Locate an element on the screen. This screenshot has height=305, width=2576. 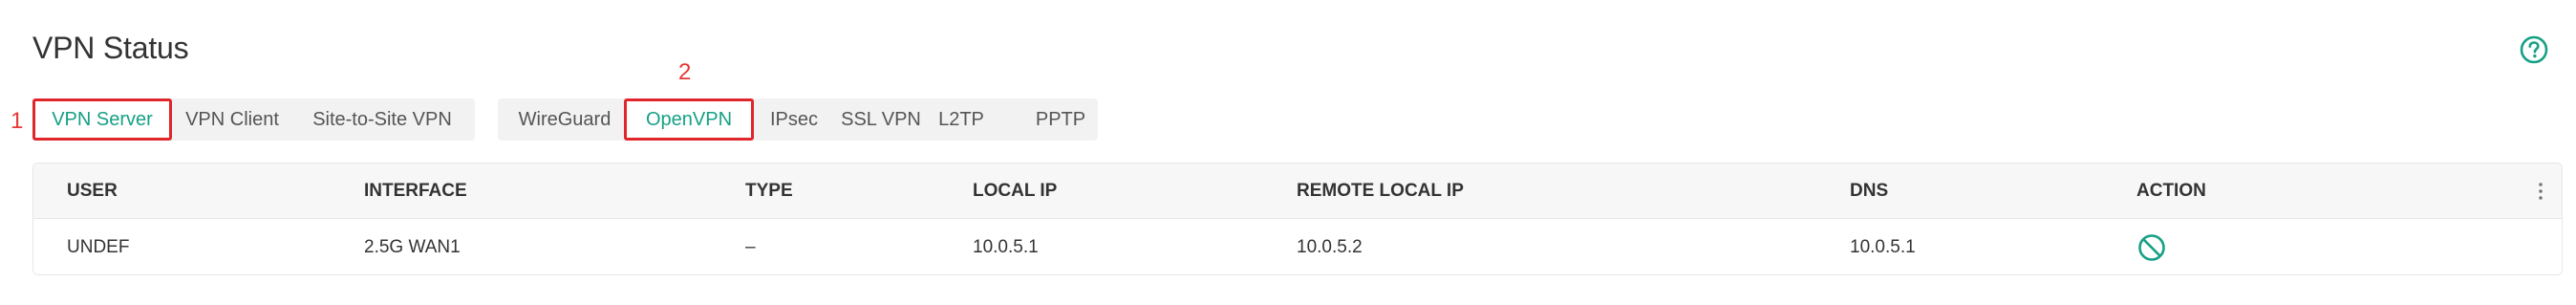
column-header-dns: DNS is located at coordinates (1869, 191).